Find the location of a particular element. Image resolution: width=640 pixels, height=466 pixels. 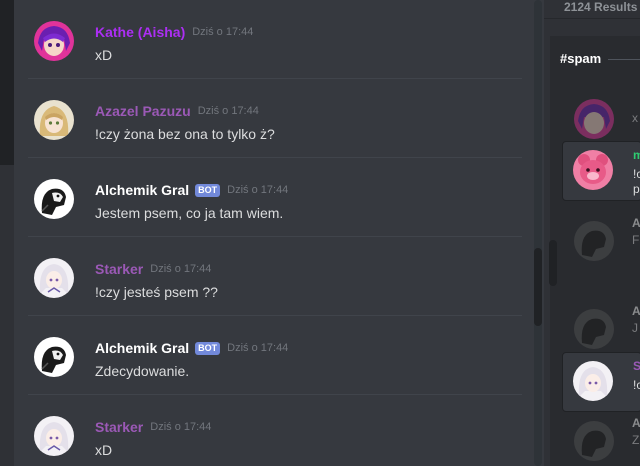

results-scrollbar-thumb is located at coordinates (553, 263).